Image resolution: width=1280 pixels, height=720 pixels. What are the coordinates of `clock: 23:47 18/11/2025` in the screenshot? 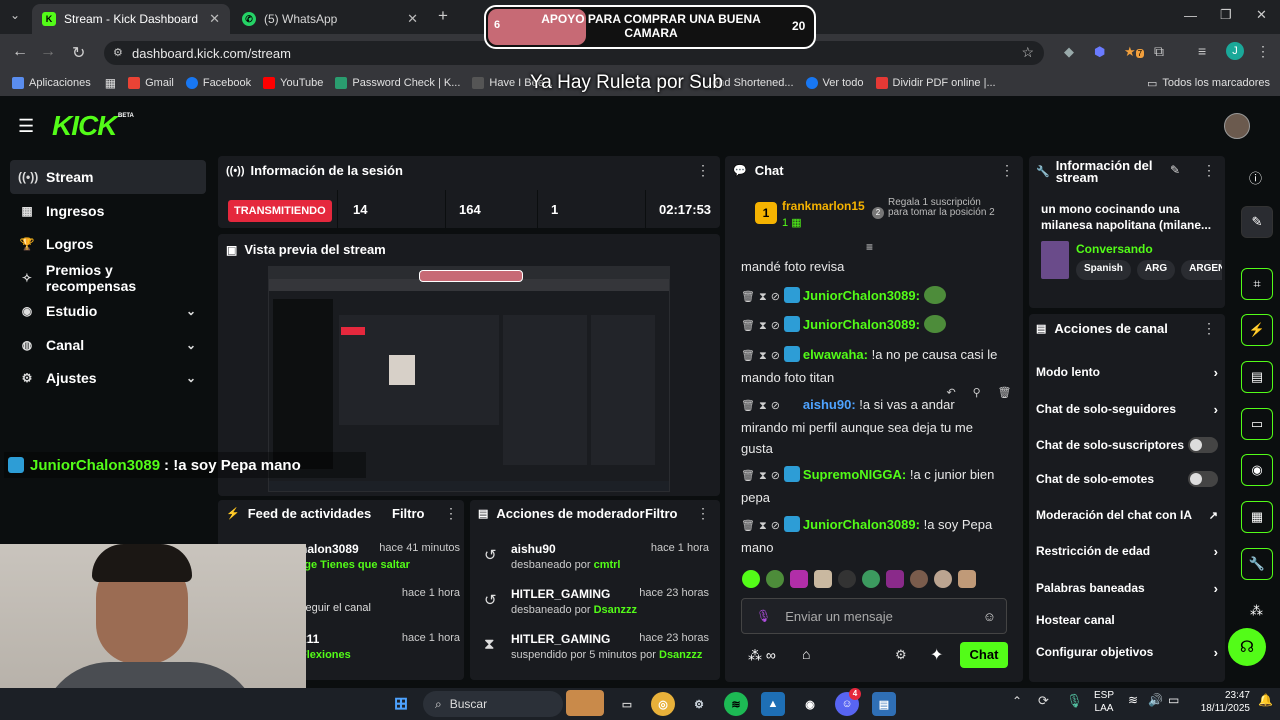 It's located at (1222, 702).